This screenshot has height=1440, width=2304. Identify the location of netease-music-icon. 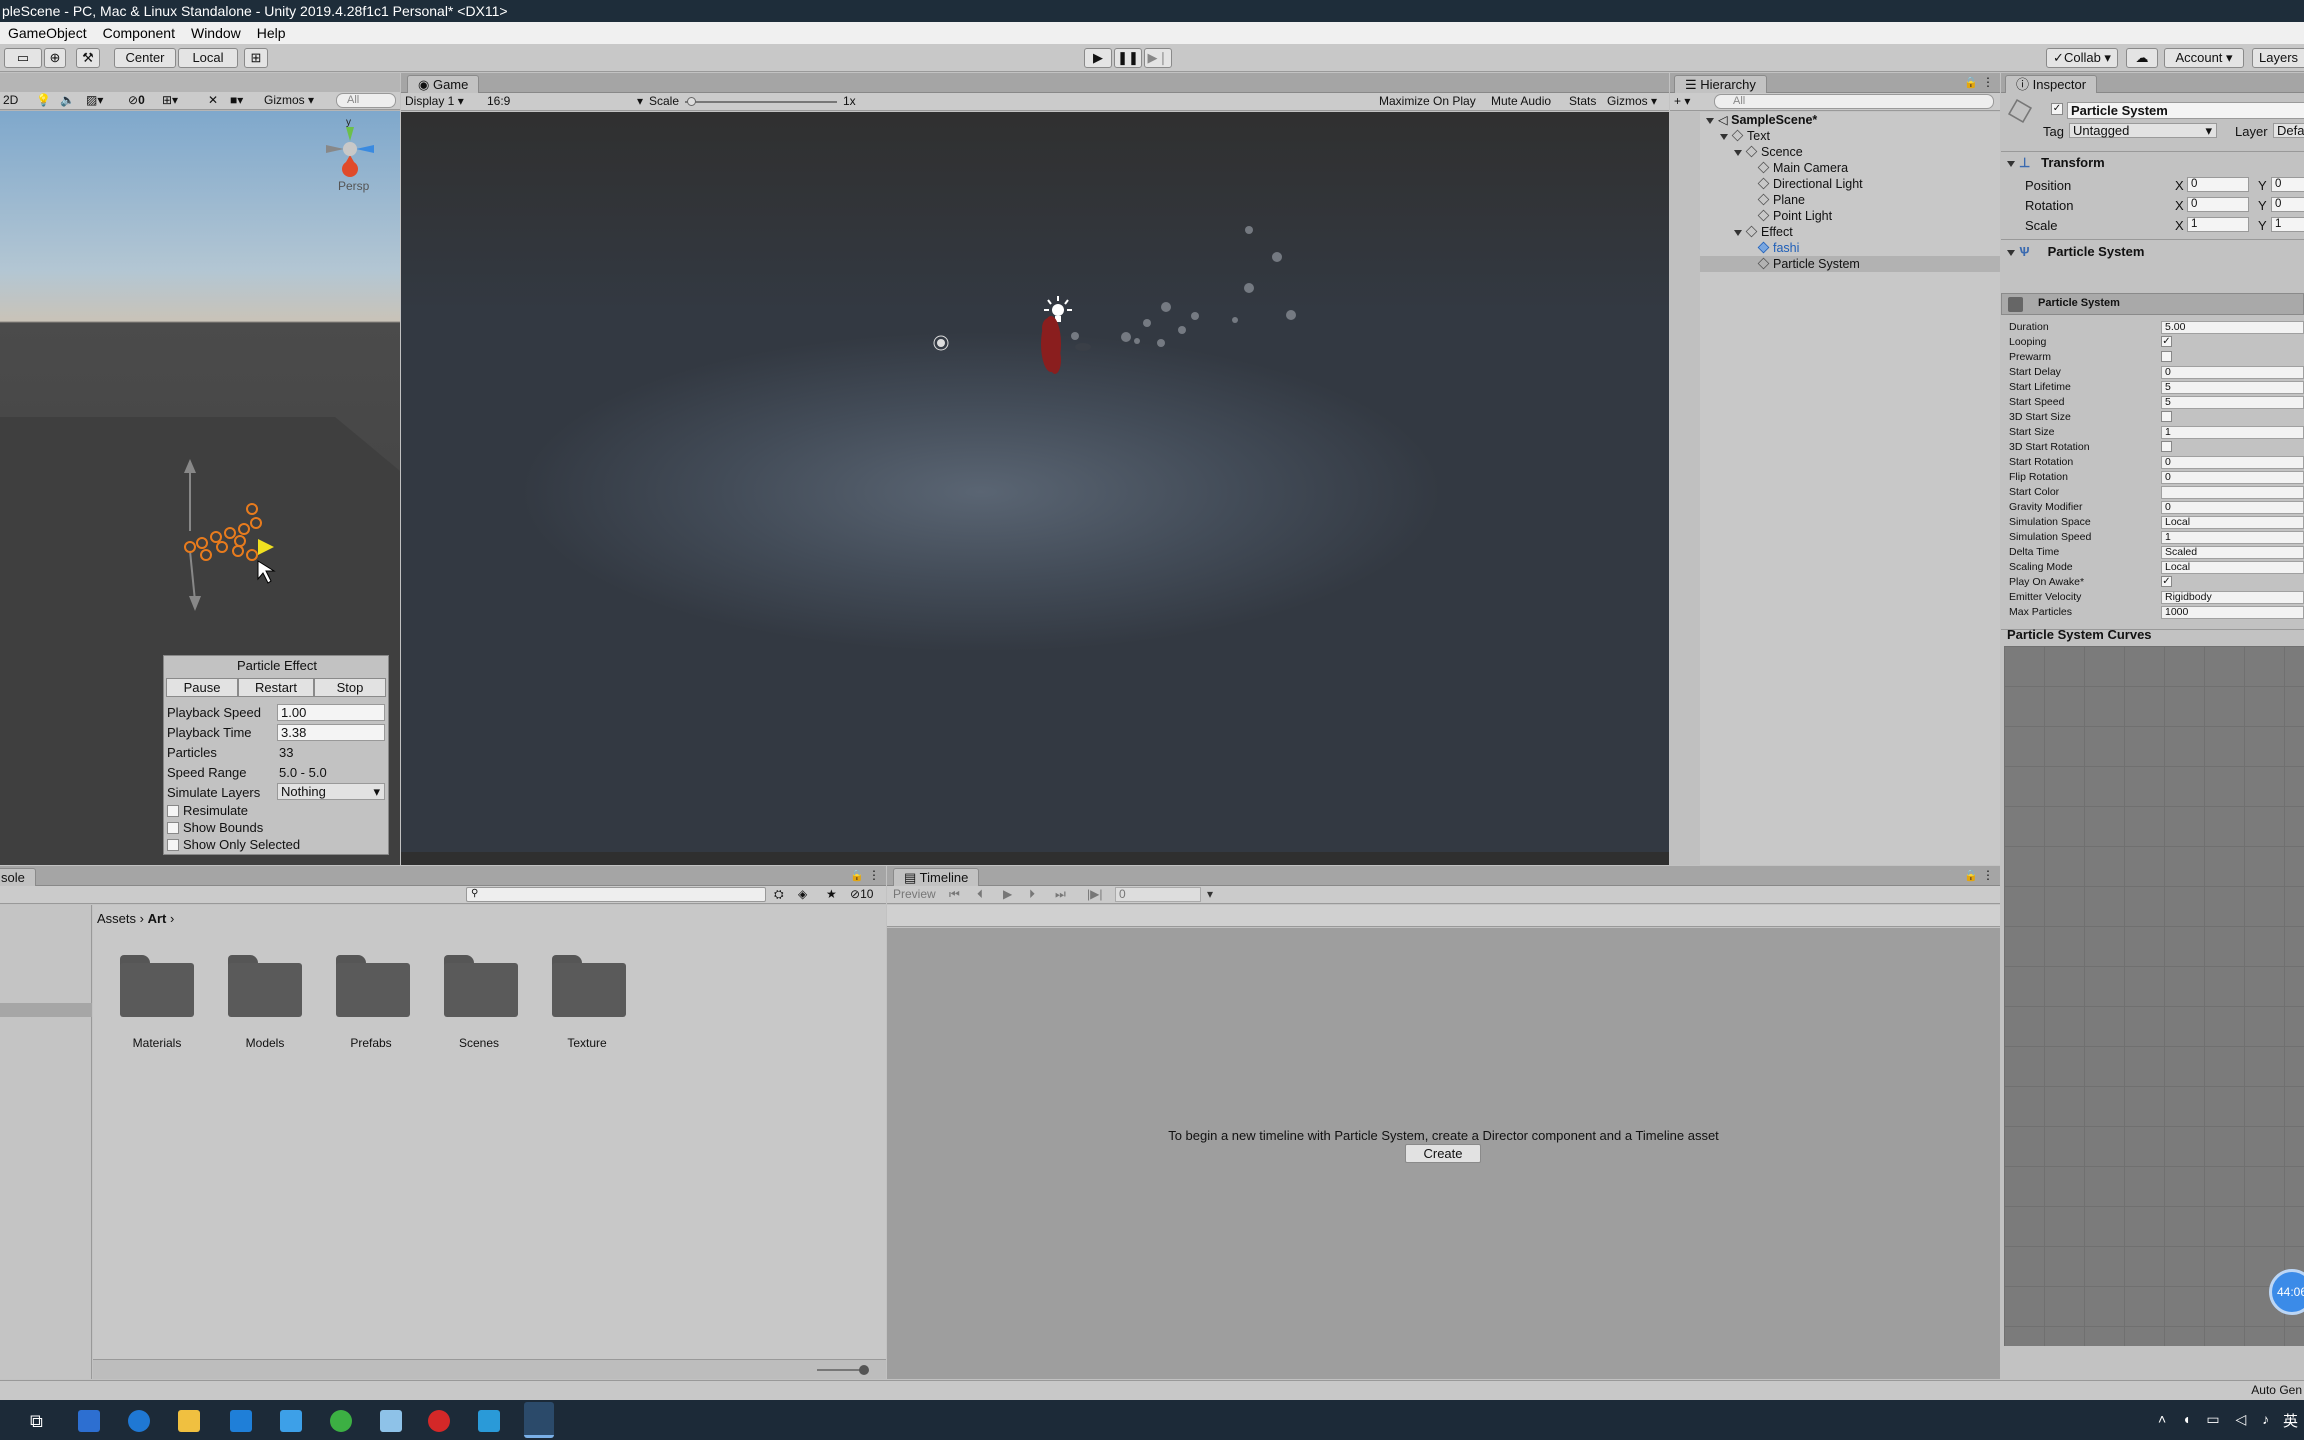
(439, 1421).